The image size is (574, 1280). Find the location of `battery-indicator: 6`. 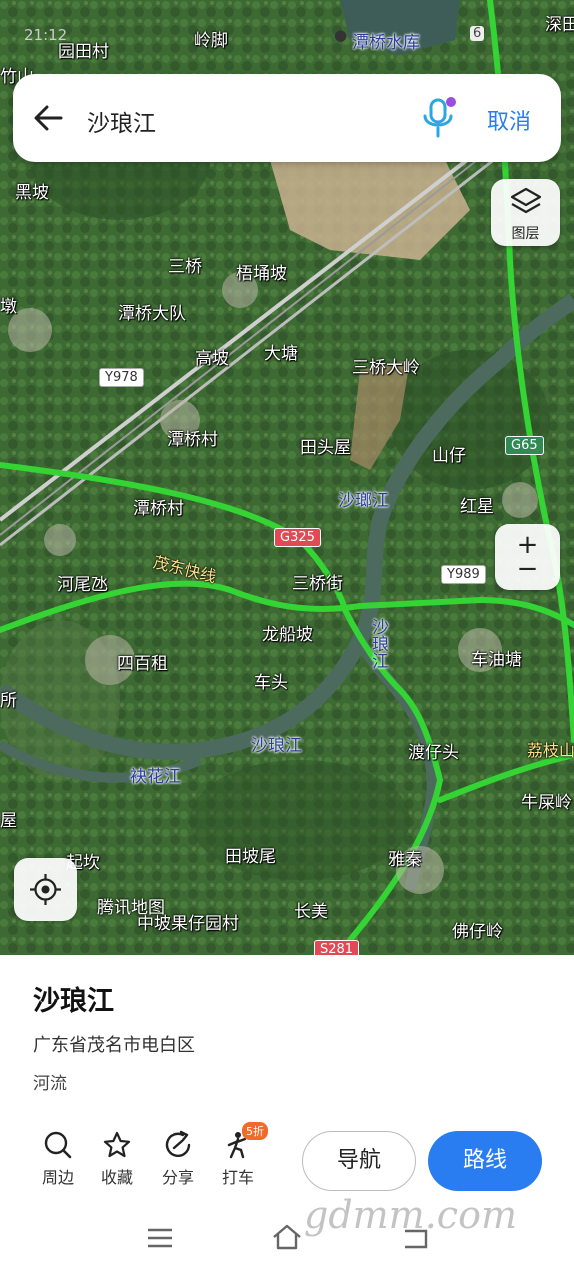

battery-indicator: 6 is located at coordinates (477, 33).